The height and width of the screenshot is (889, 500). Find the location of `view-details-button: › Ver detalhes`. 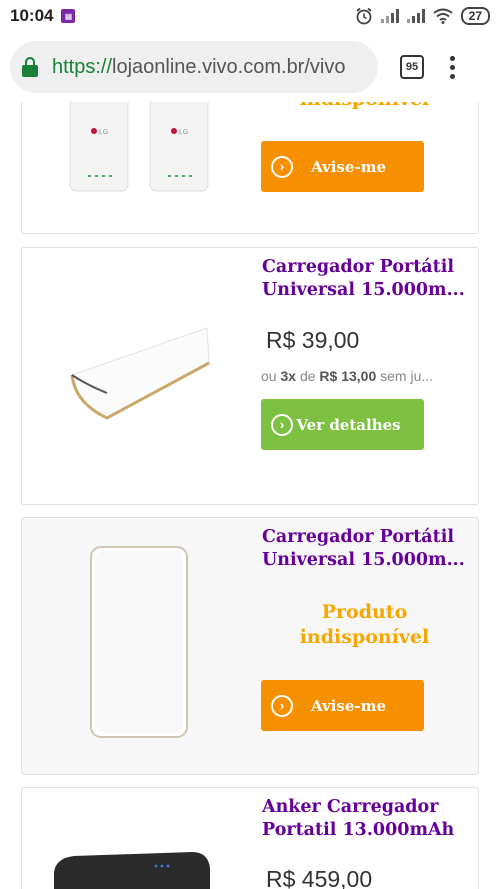

view-details-button: › Ver detalhes is located at coordinates (342, 424).